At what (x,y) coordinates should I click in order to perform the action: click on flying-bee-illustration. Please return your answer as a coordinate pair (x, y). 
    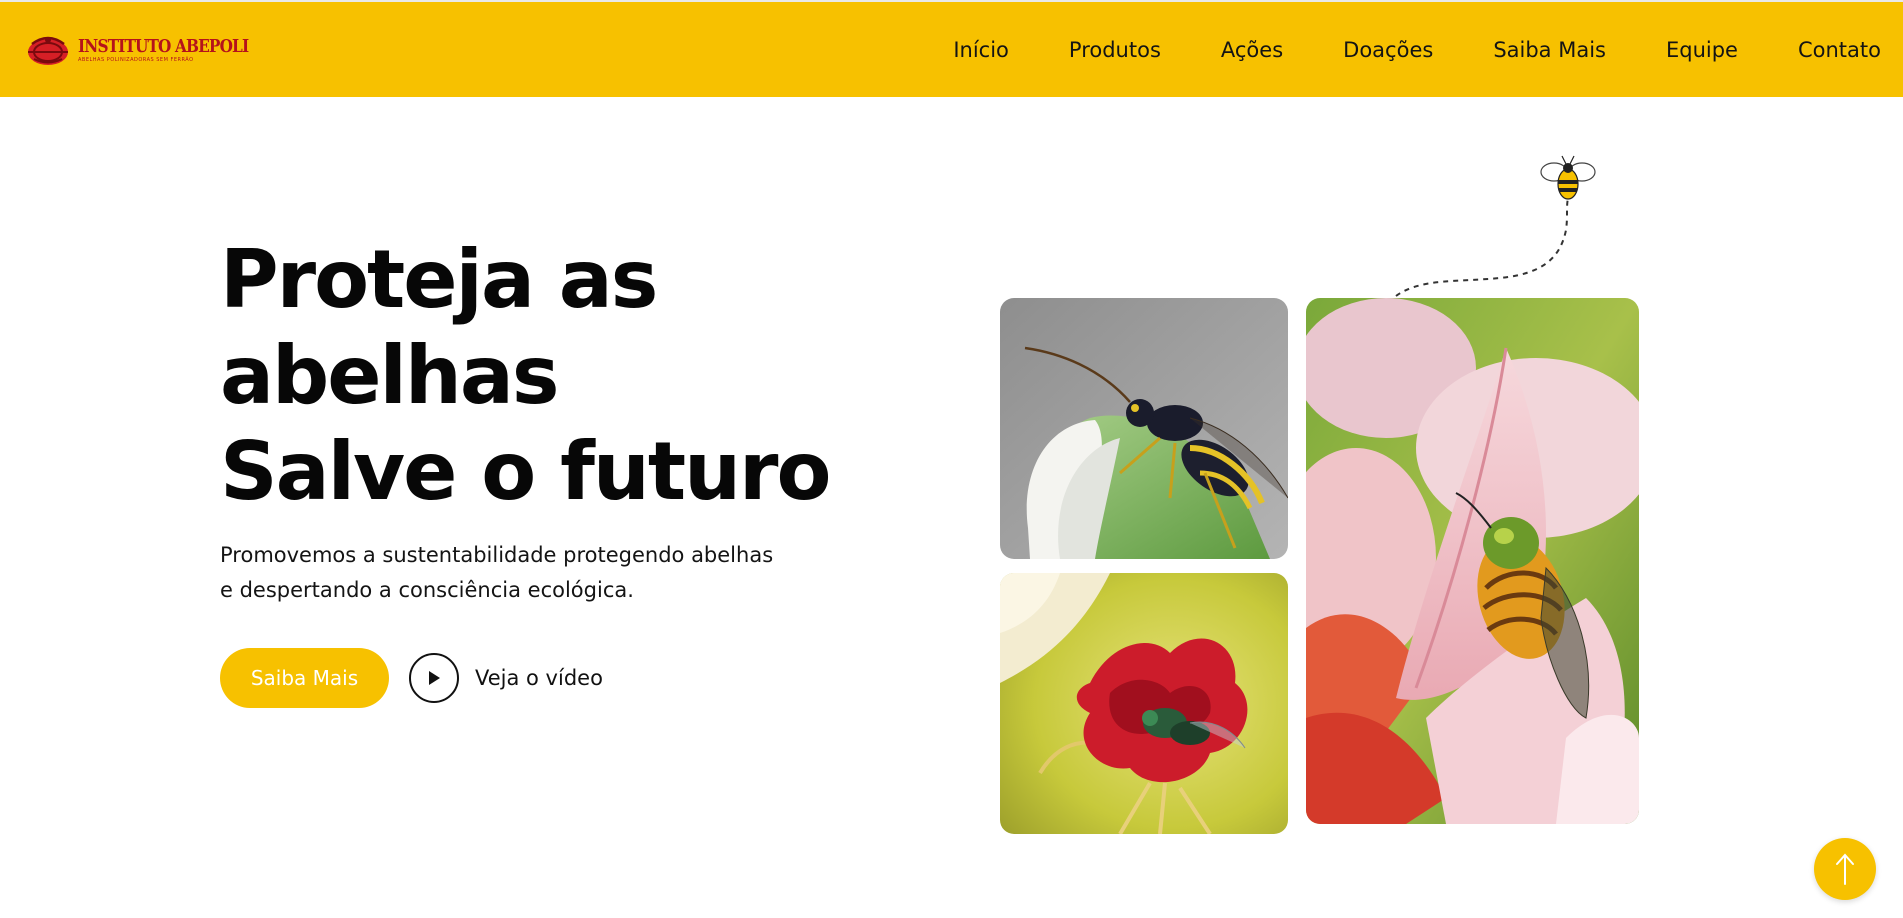
    Looking at the image, I should click on (1495, 226).